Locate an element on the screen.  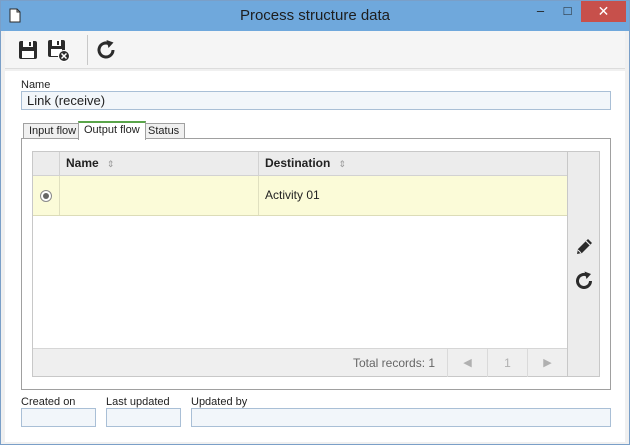
cell-name is located at coordinates (158, 195).